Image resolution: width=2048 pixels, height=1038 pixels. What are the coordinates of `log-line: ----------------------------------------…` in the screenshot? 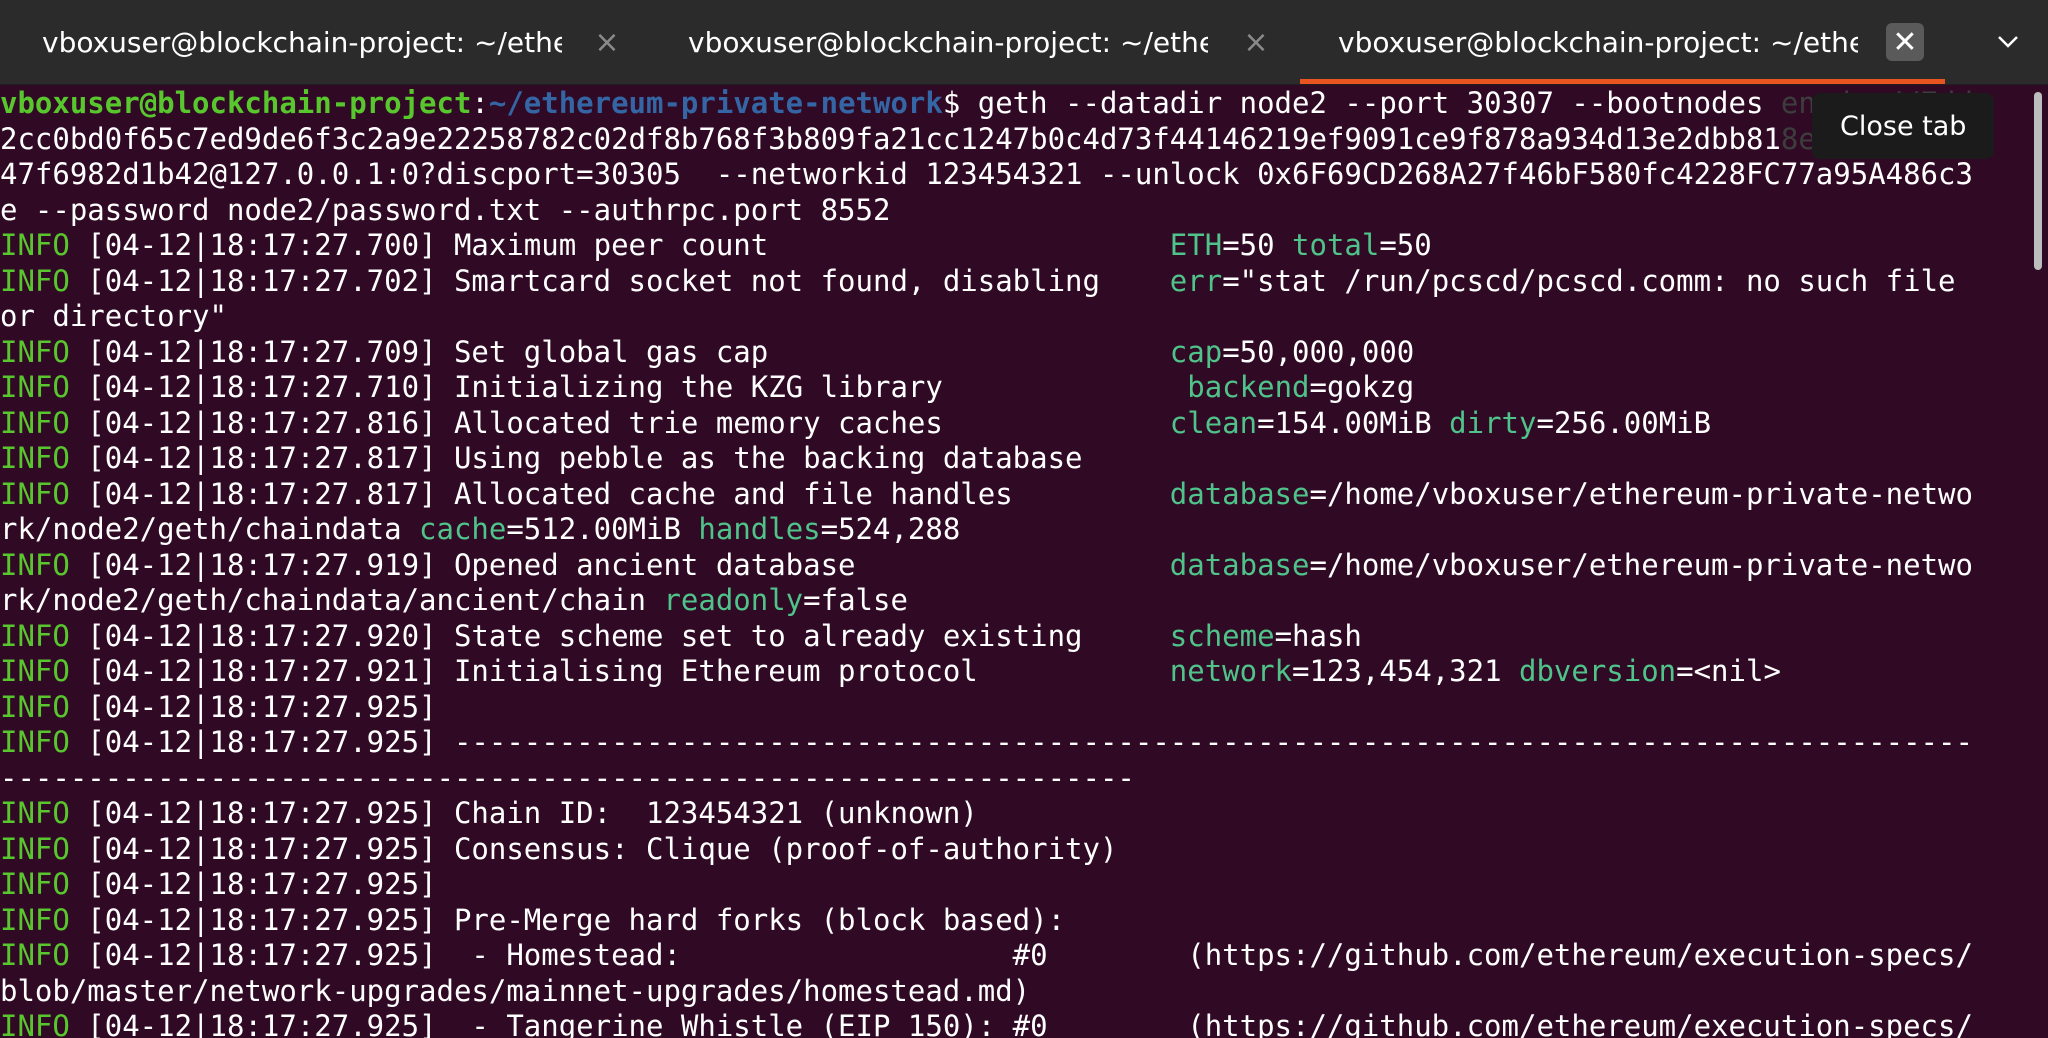 It's located at (567, 777).